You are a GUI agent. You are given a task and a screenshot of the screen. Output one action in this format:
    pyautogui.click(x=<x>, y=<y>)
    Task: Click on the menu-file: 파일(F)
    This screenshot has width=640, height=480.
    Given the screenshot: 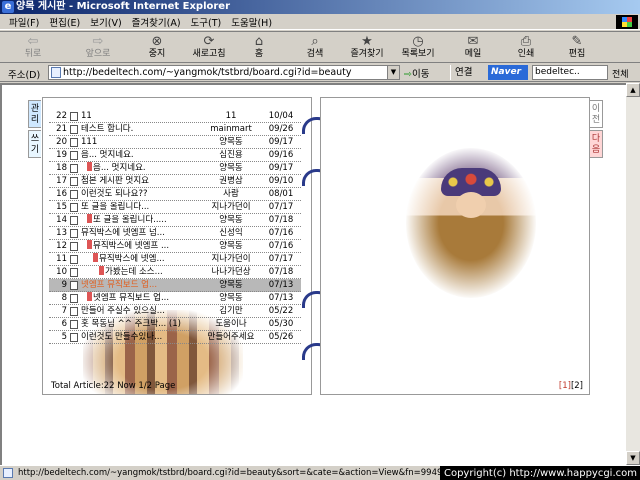 What is the action you would take?
    pyautogui.click(x=24, y=22)
    